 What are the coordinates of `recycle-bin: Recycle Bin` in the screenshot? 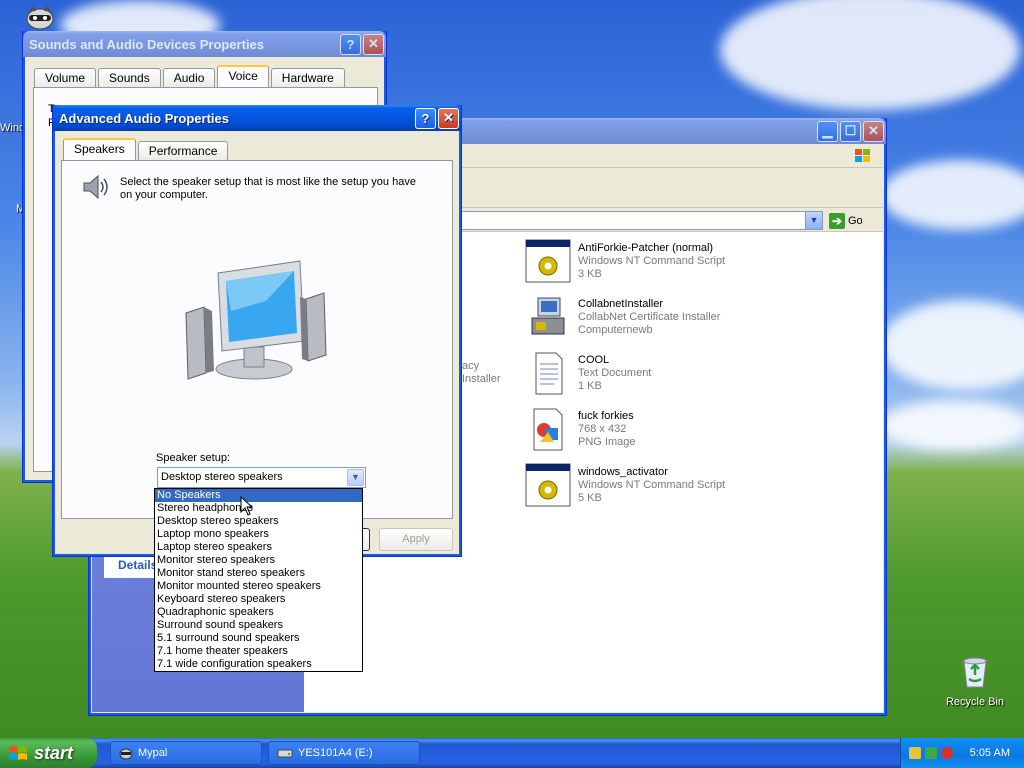 It's located at (975, 681).